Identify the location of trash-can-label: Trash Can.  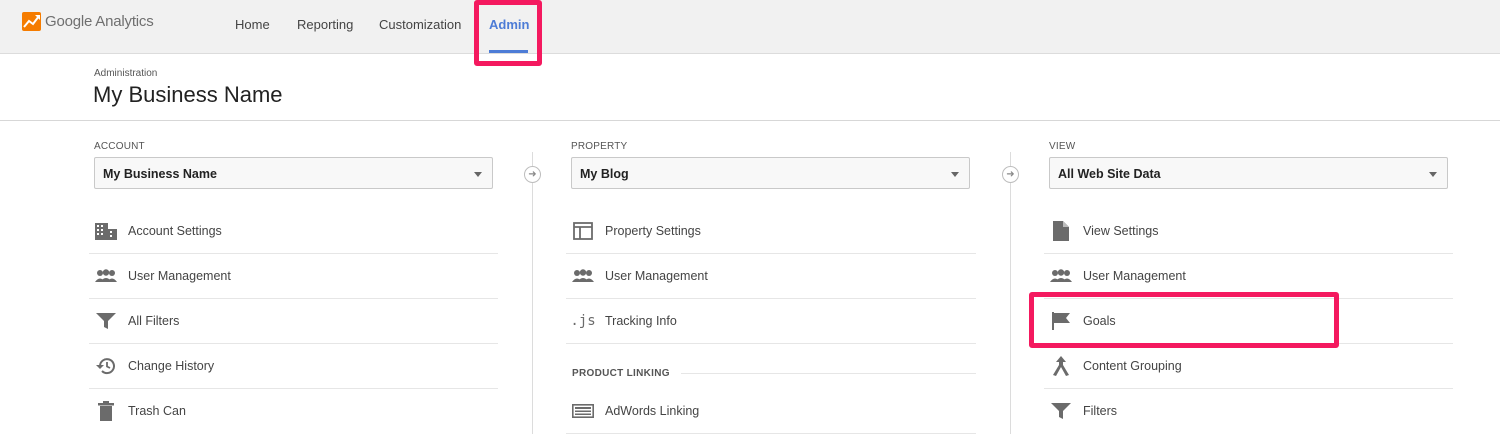
(157, 410).